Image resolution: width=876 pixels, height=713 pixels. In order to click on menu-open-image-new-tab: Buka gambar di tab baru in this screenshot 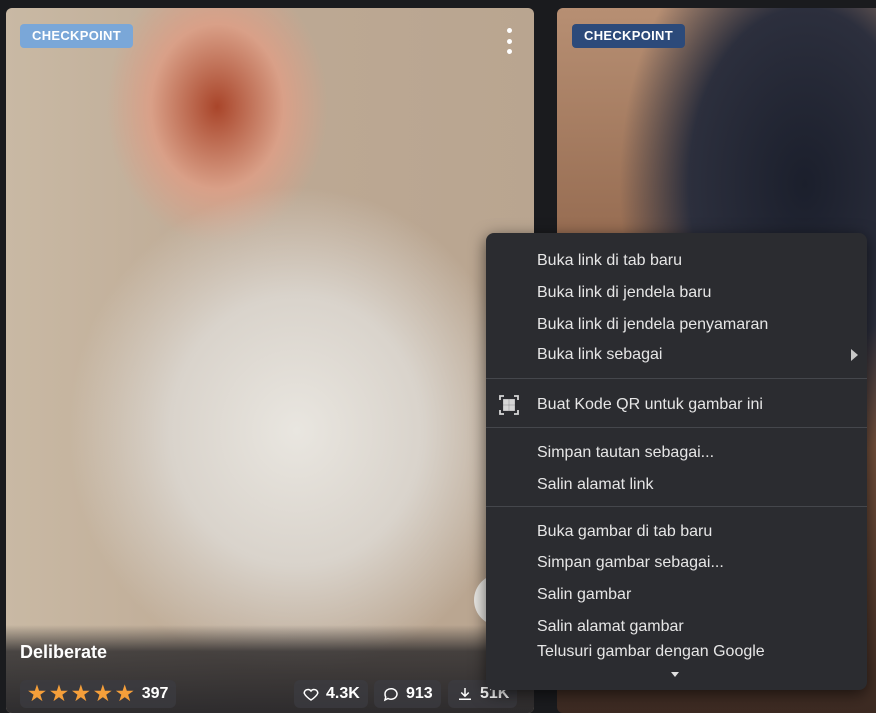, I will do `click(676, 532)`.